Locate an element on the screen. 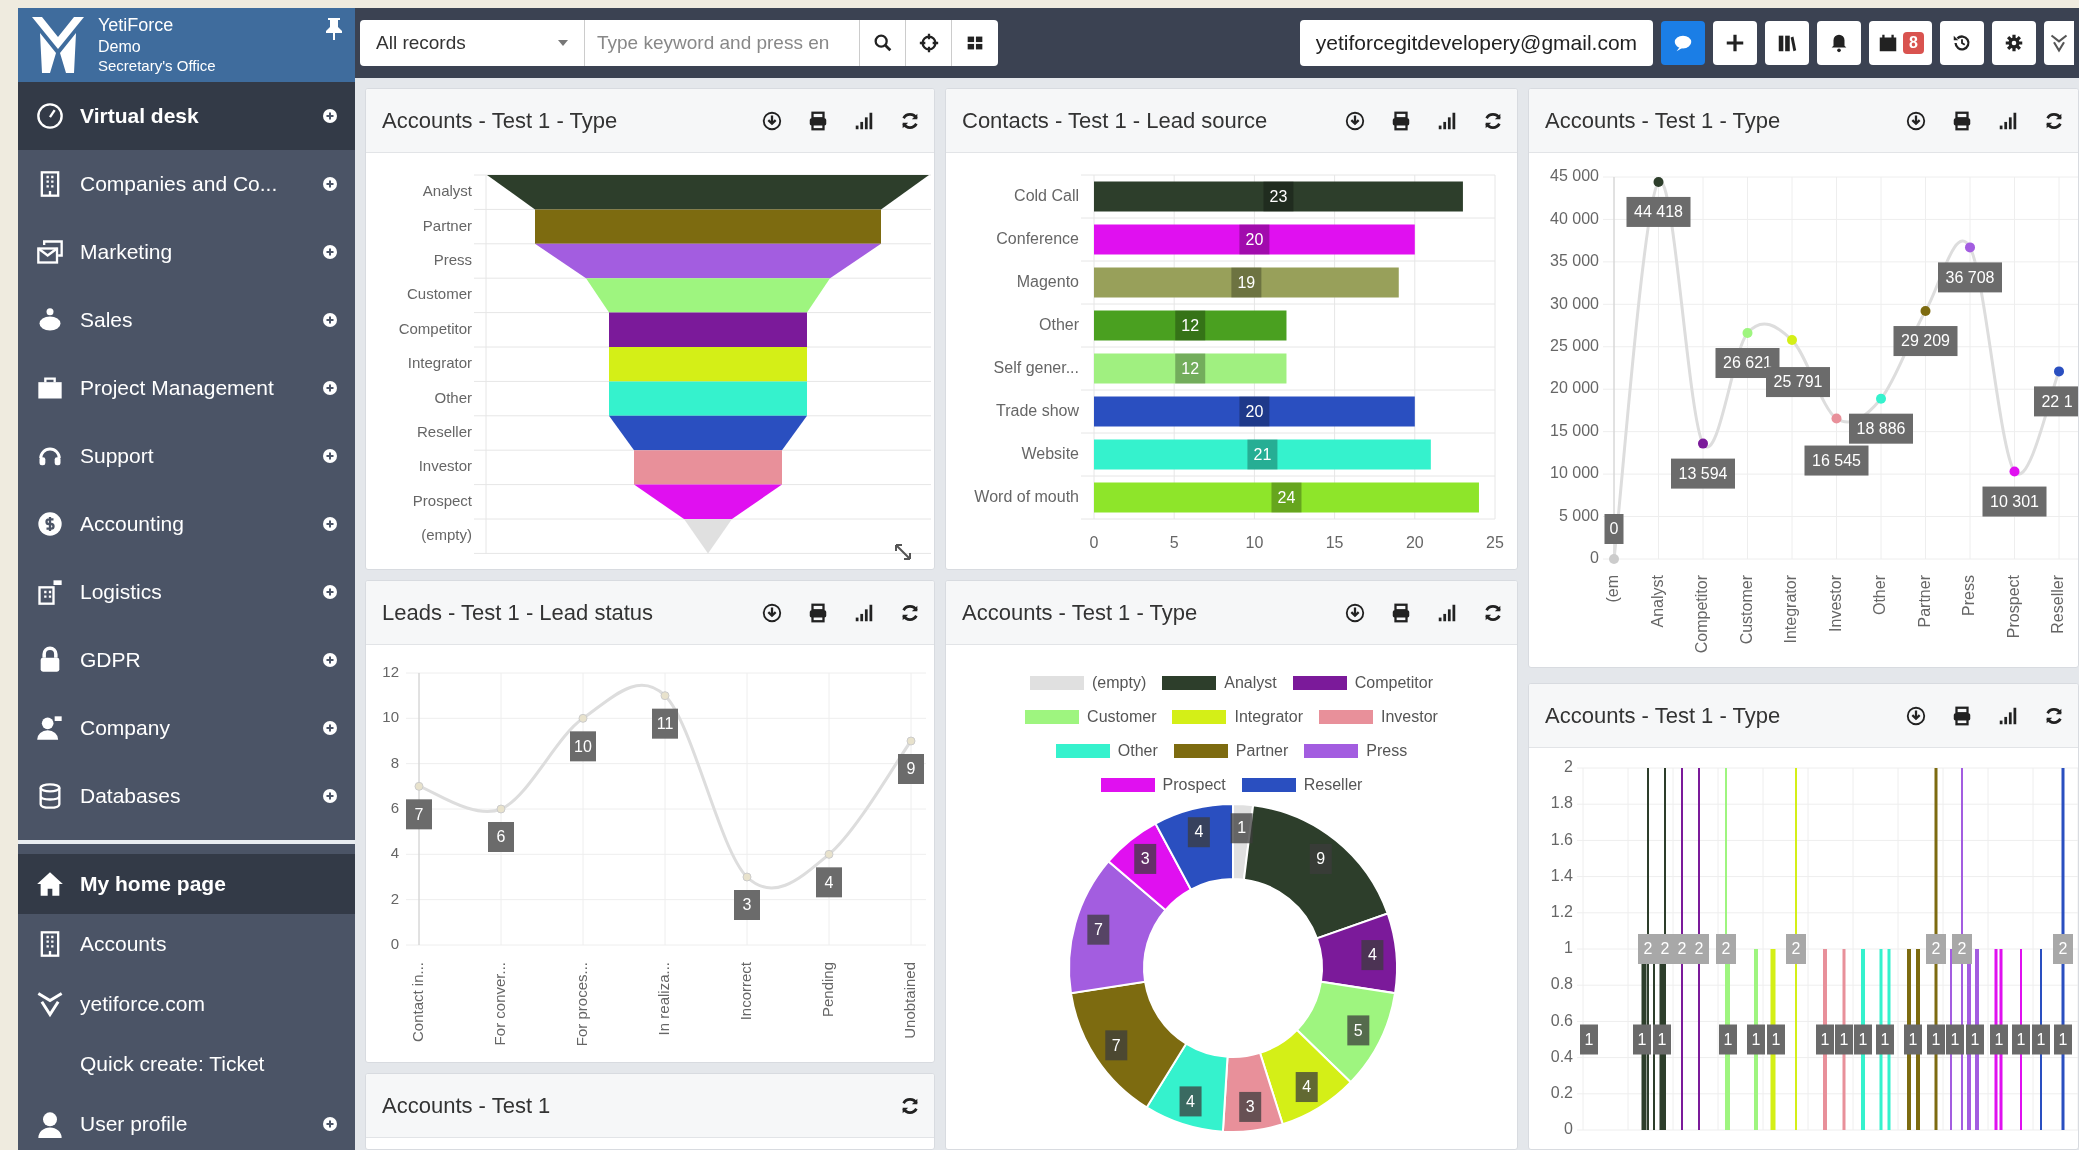 This screenshot has height=1150, width=2079. axis-label: Customer is located at coordinates (439, 294).